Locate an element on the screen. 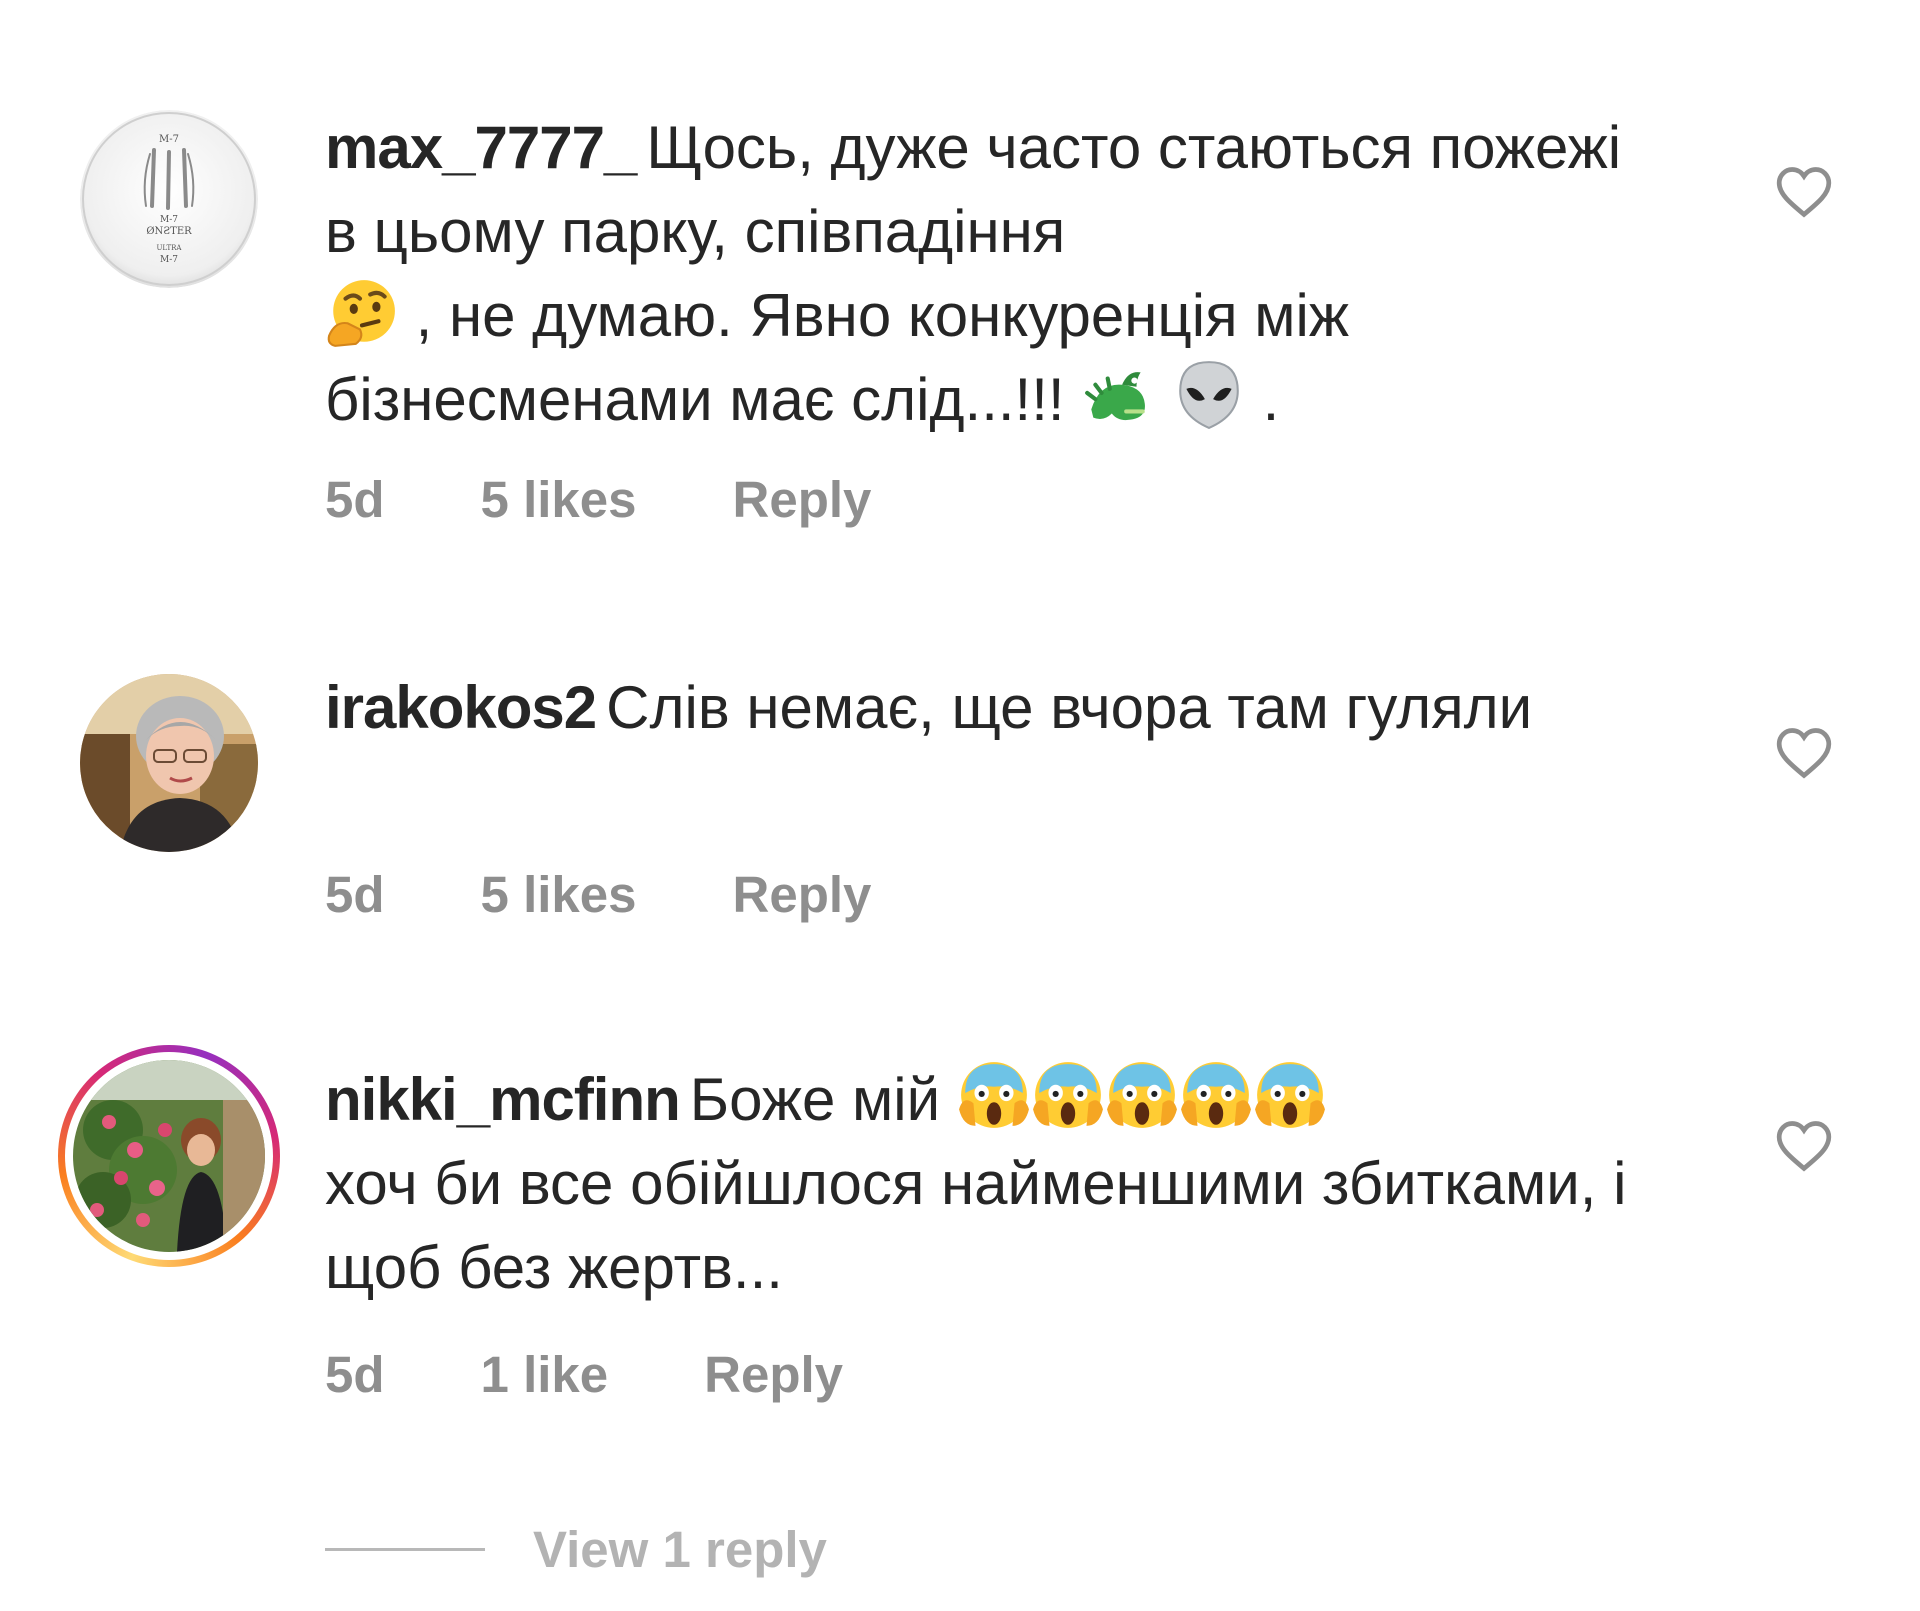 This screenshot has height=1611, width=1920. comment-text: . is located at coordinates (1271, 399).